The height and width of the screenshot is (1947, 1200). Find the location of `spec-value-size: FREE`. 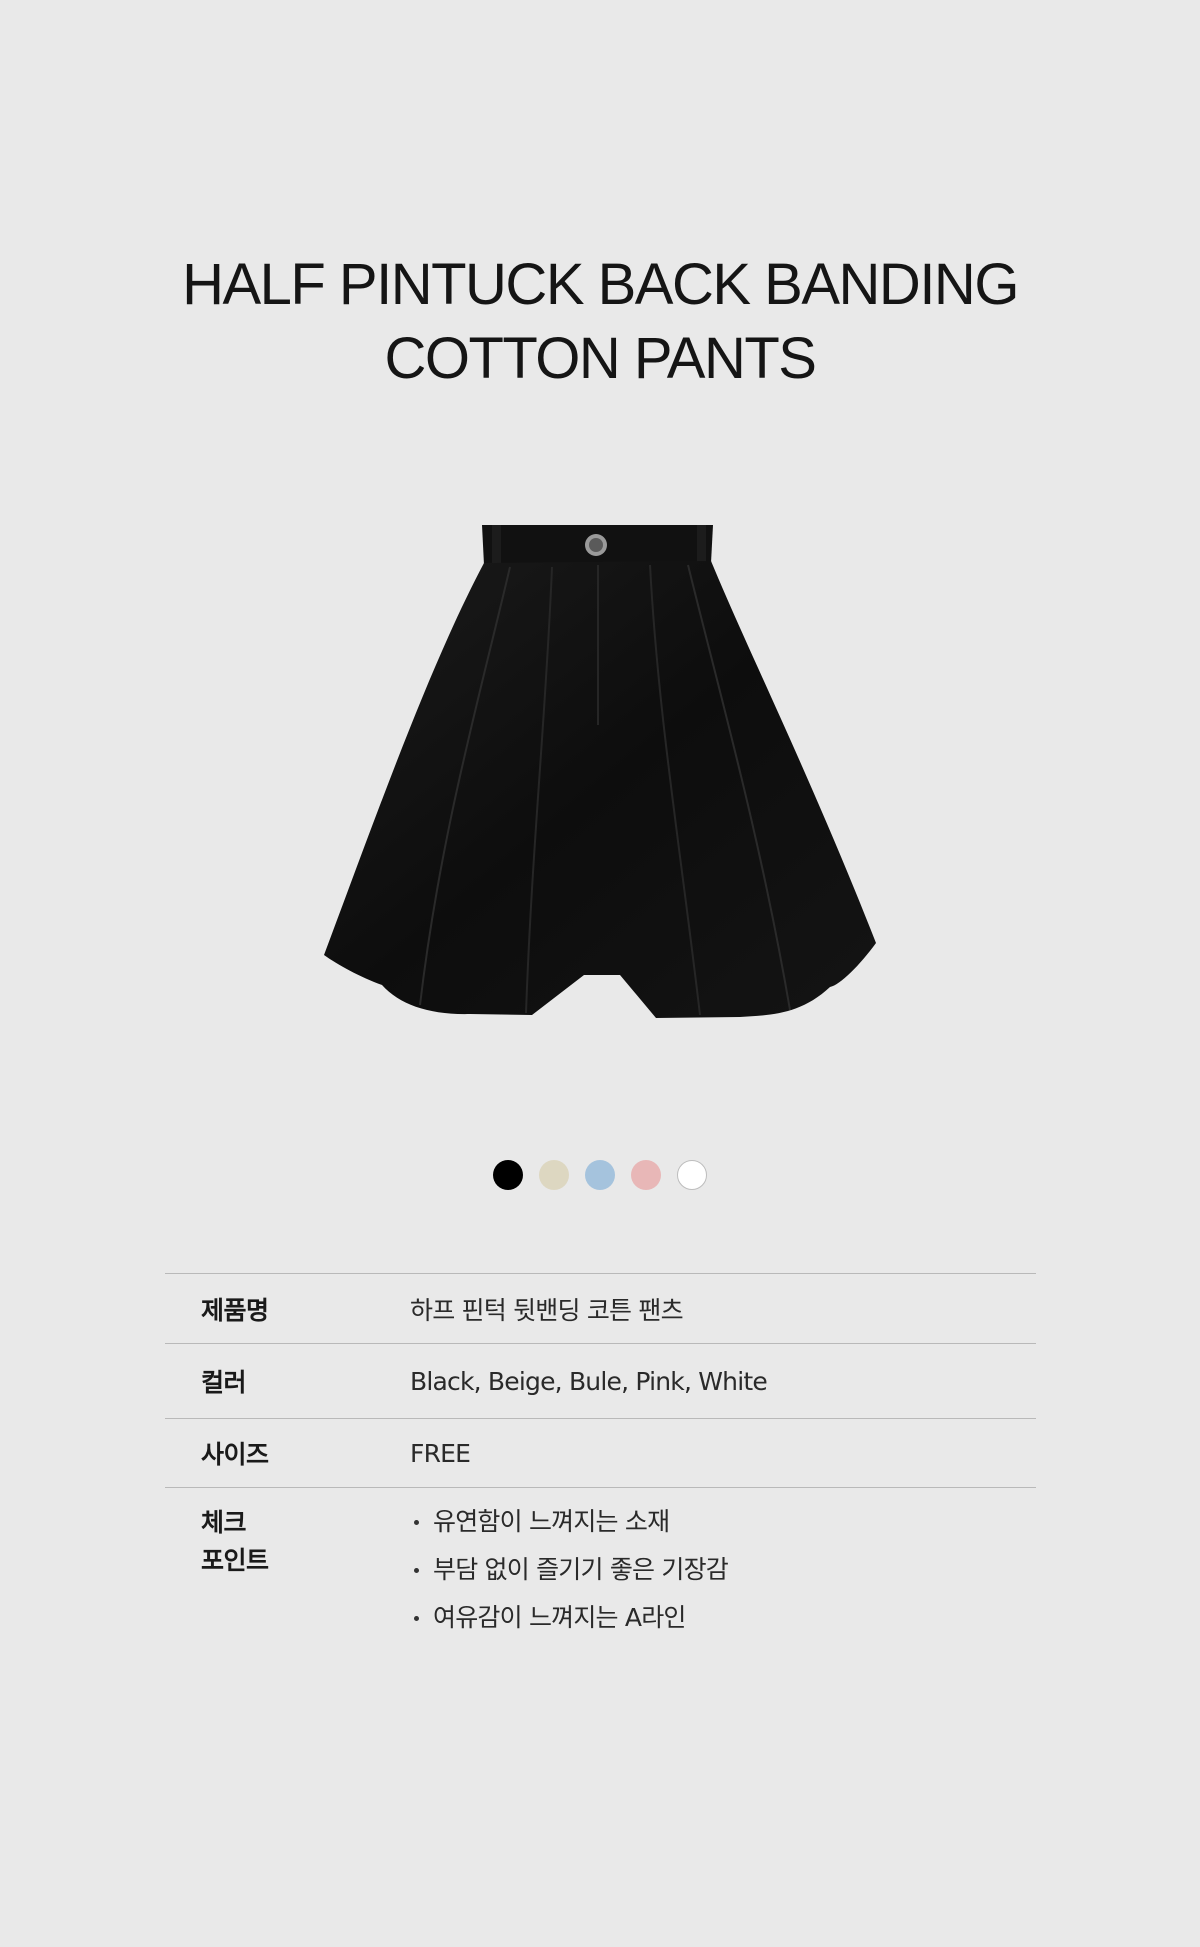

spec-value-size: FREE is located at coordinates (440, 1453).